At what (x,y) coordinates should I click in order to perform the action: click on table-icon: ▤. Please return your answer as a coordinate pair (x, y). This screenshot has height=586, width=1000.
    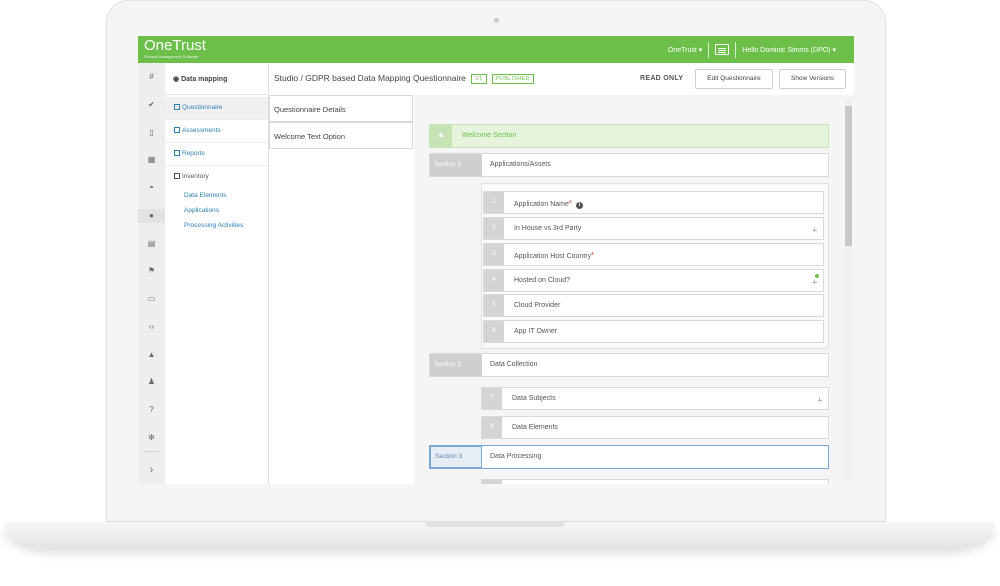
    Looking at the image, I should click on (151, 244).